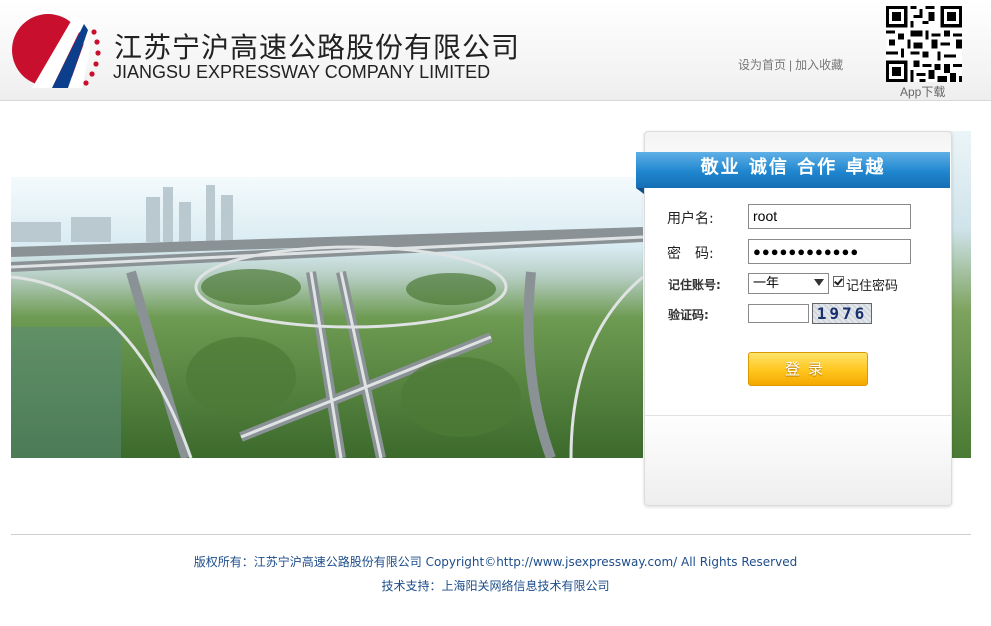  What do you see at coordinates (838, 281) in the screenshot?
I see `remember-password-checkbox` at bounding box center [838, 281].